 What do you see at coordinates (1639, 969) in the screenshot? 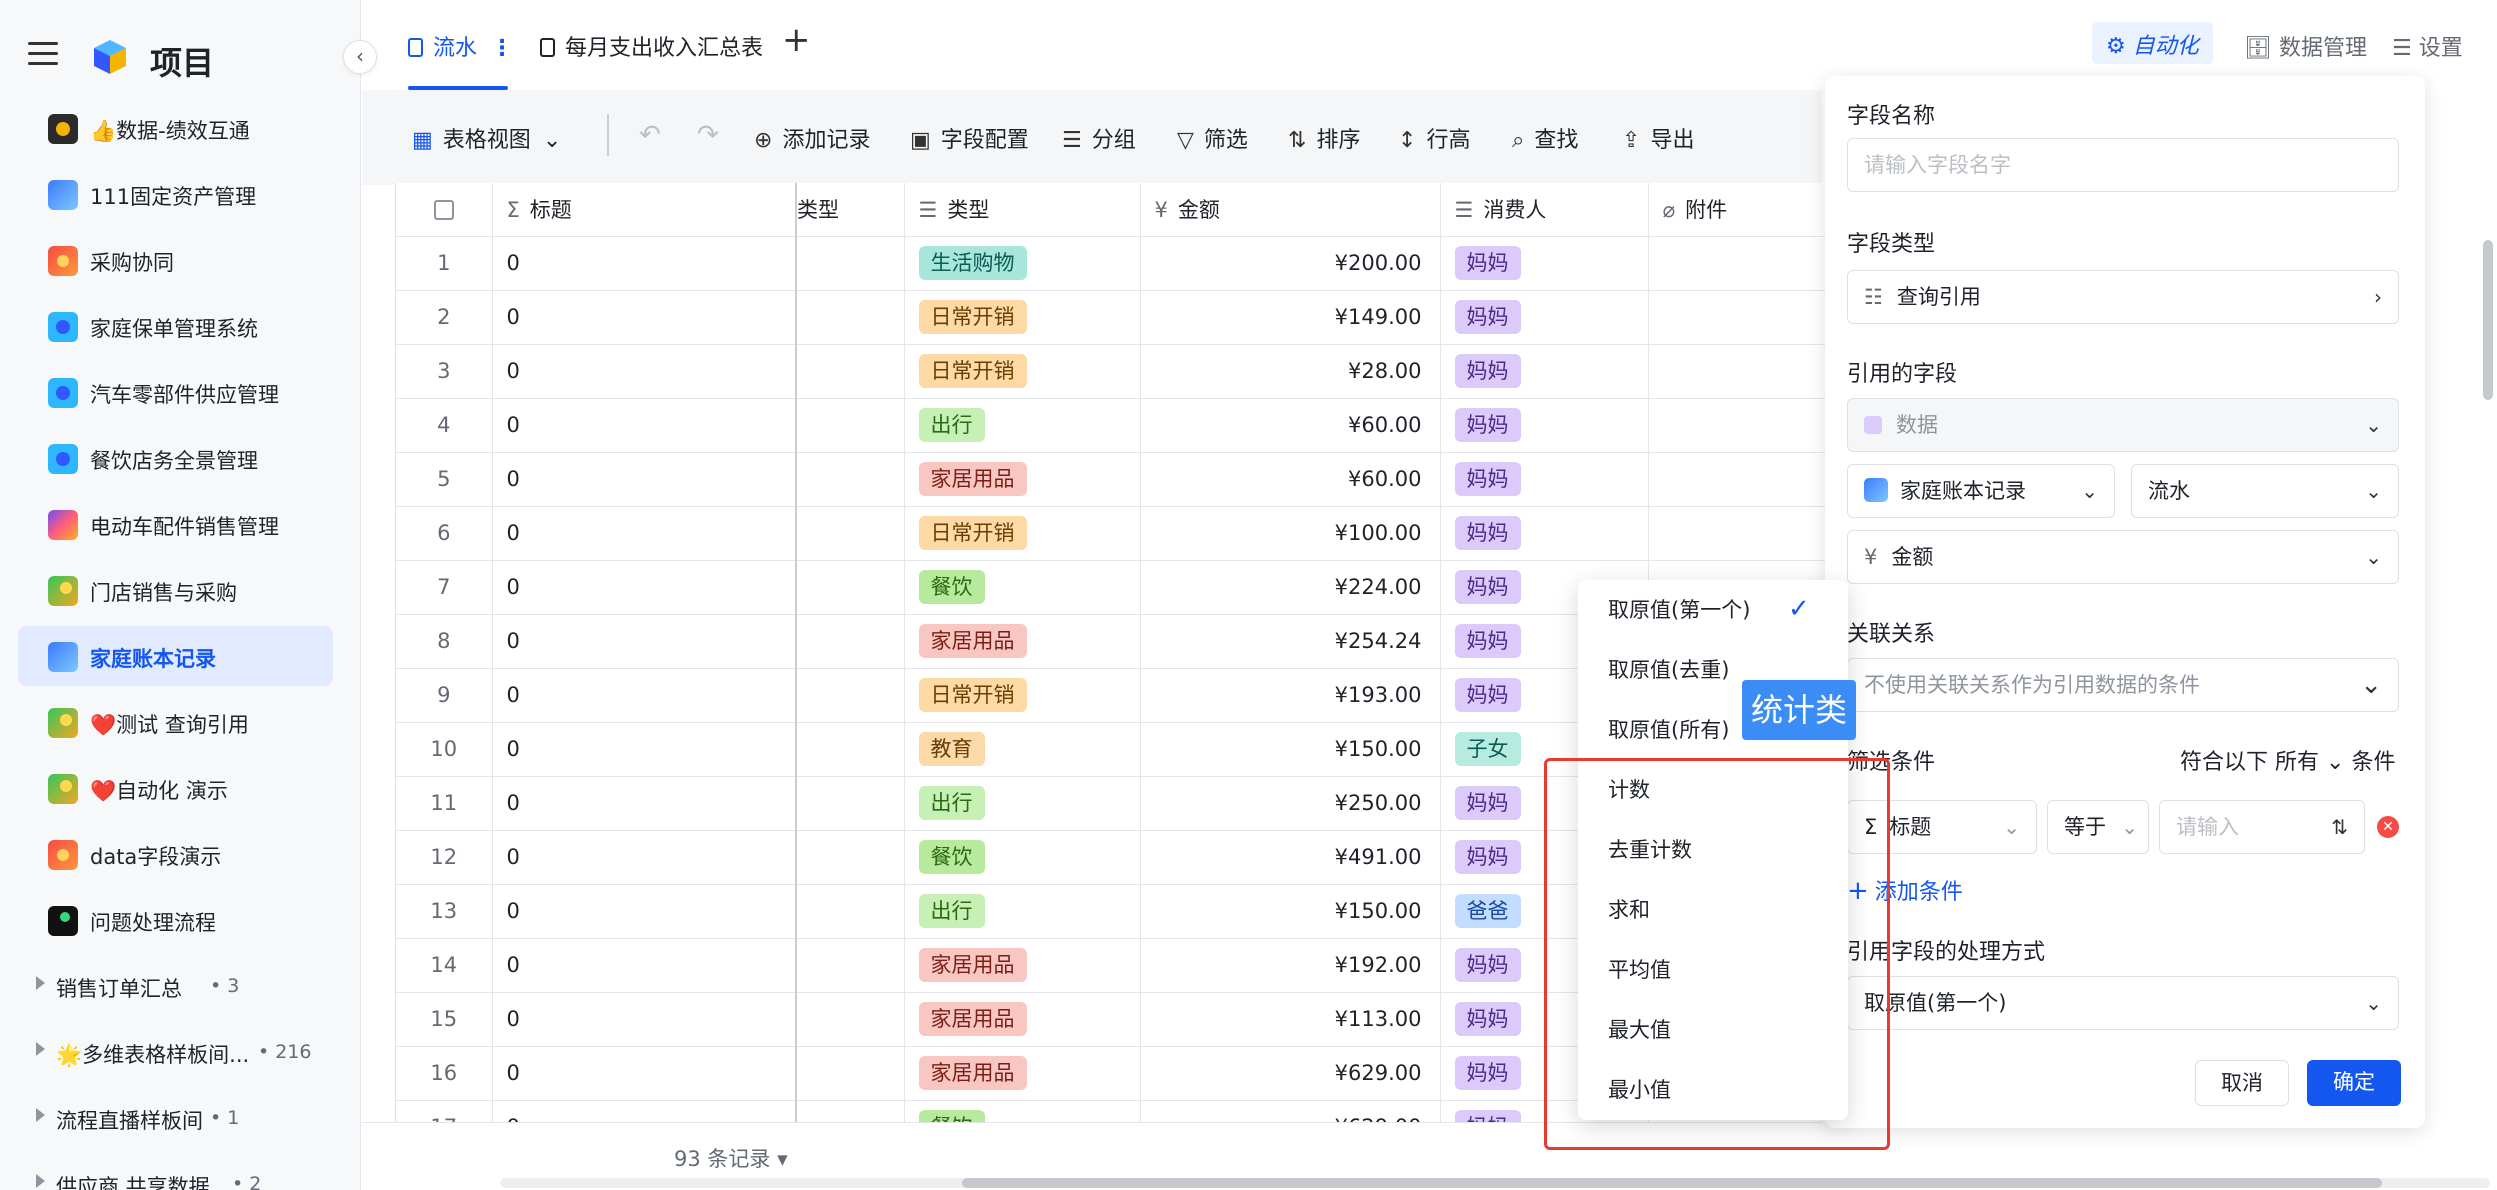
I see `dropdown-option-average: 平均值` at bounding box center [1639, 969].